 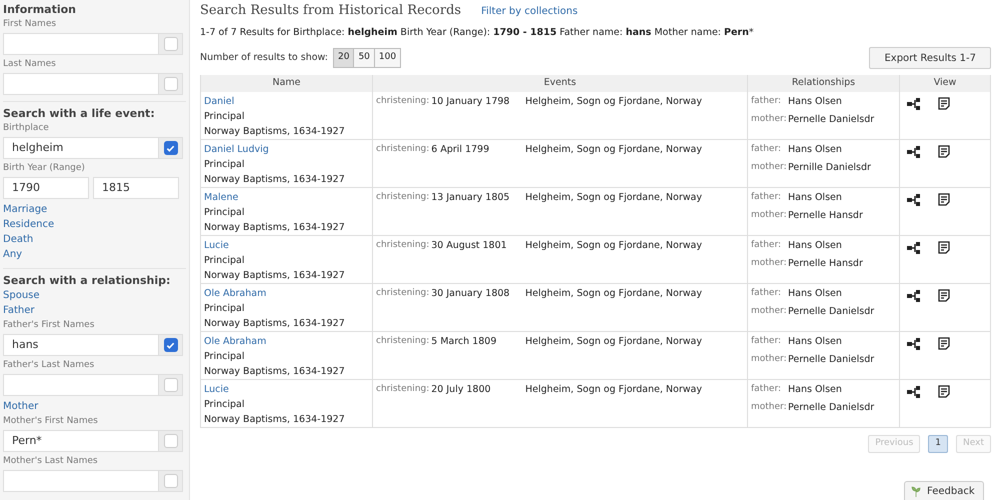 I want to click on event-date: 13 January 1805, so click(x=471, y=198).